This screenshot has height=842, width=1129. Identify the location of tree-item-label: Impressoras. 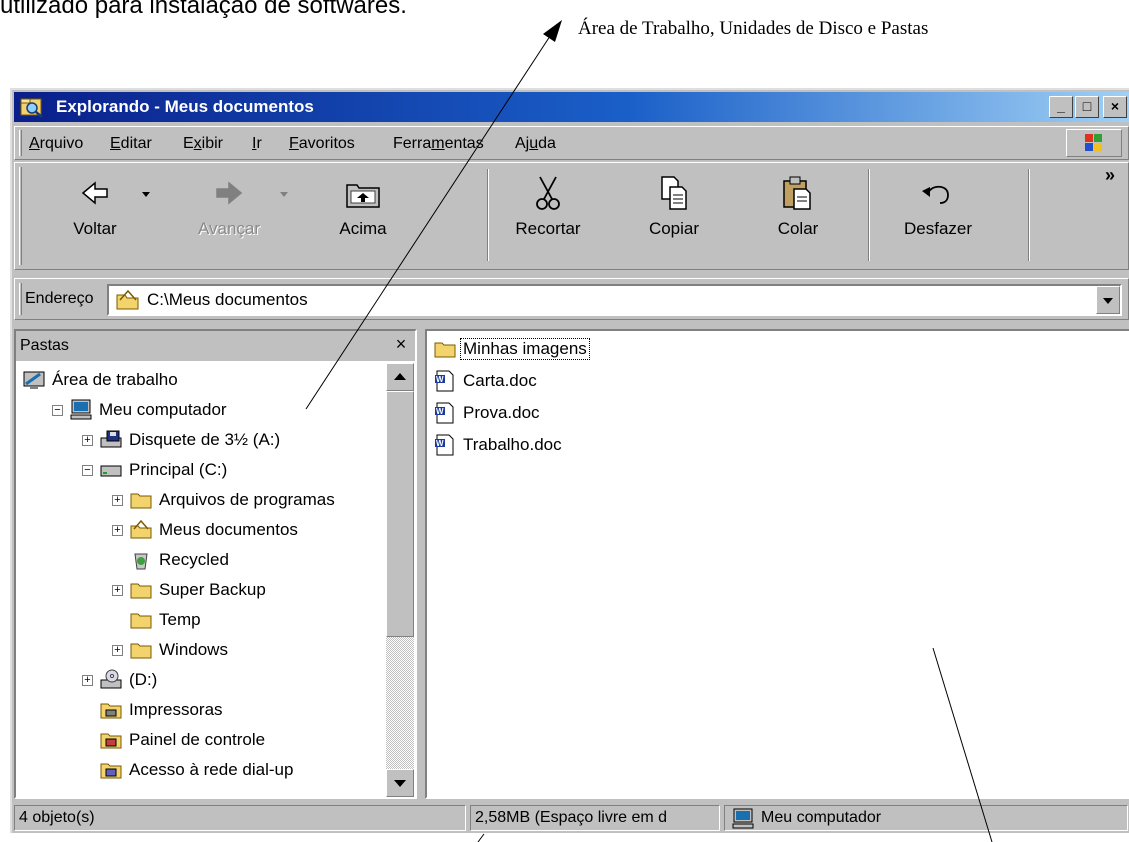
(176, 709).